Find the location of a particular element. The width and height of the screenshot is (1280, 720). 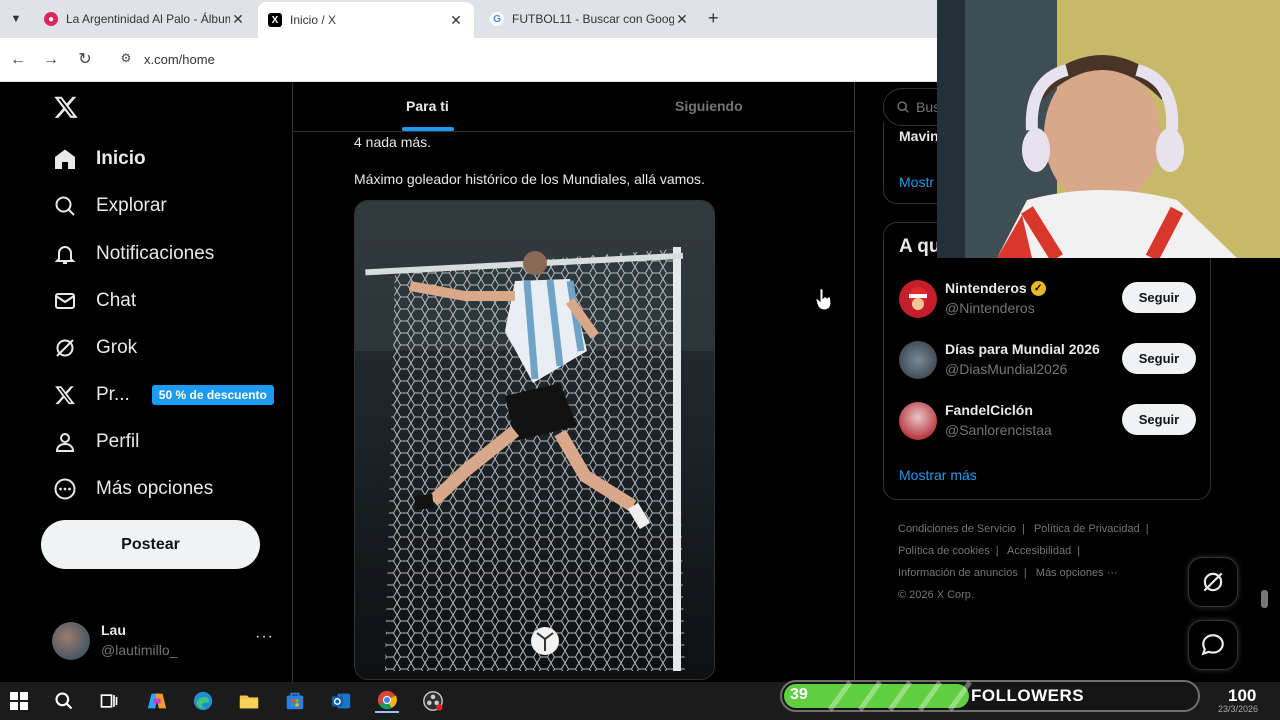

grok-fab-button is located at coordinates (1213, 582).